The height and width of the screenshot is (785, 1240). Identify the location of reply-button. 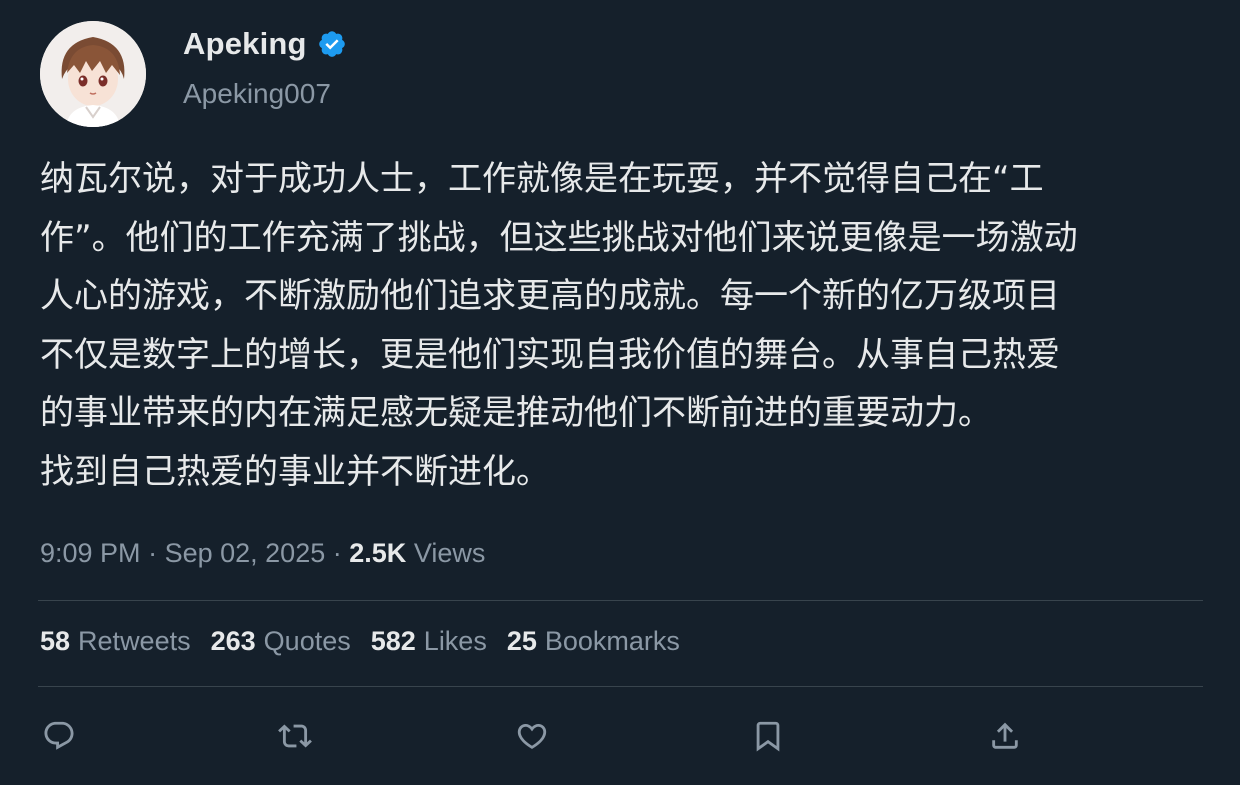
(59, 736).